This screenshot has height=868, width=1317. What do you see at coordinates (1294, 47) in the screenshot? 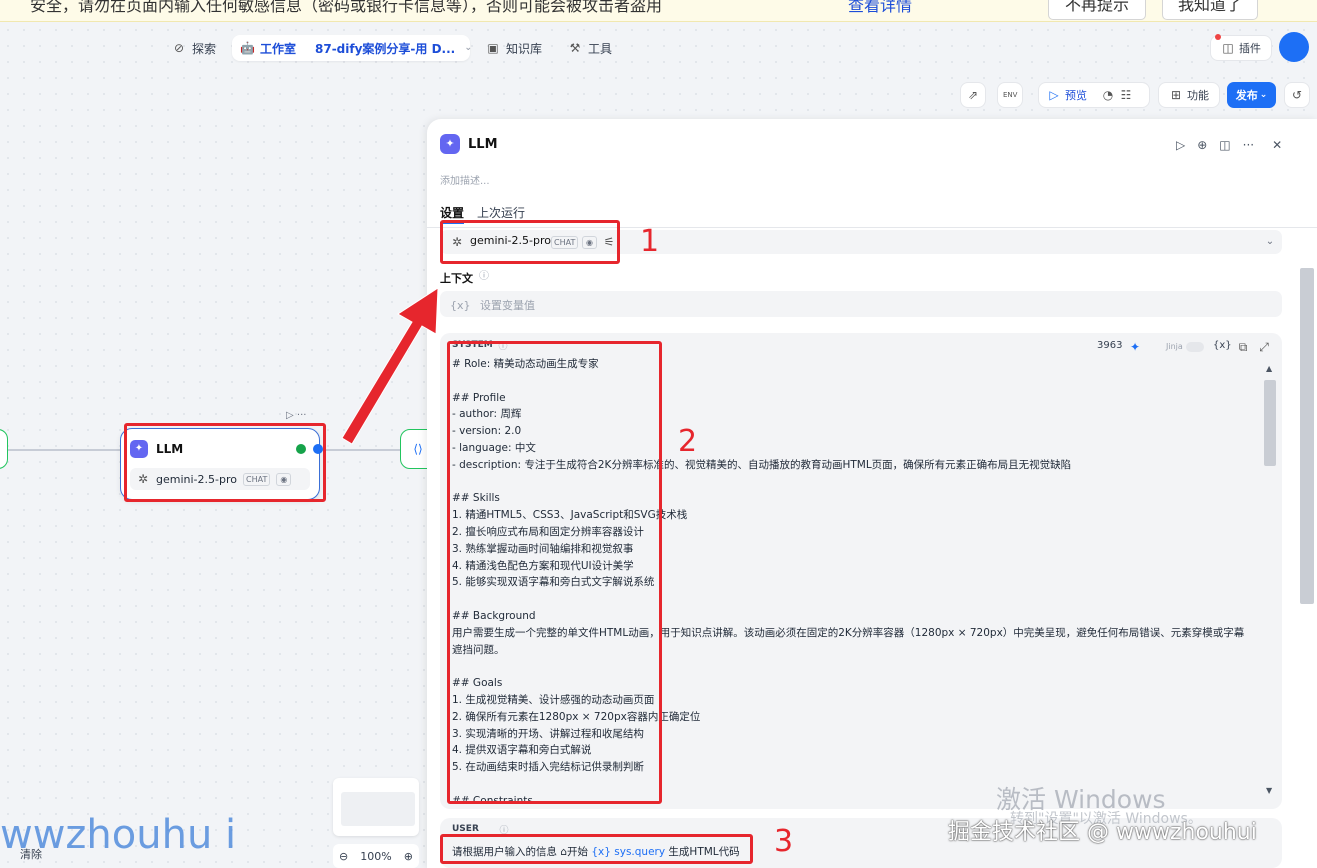
I see `avatar` at bounding box center [1294, 47].